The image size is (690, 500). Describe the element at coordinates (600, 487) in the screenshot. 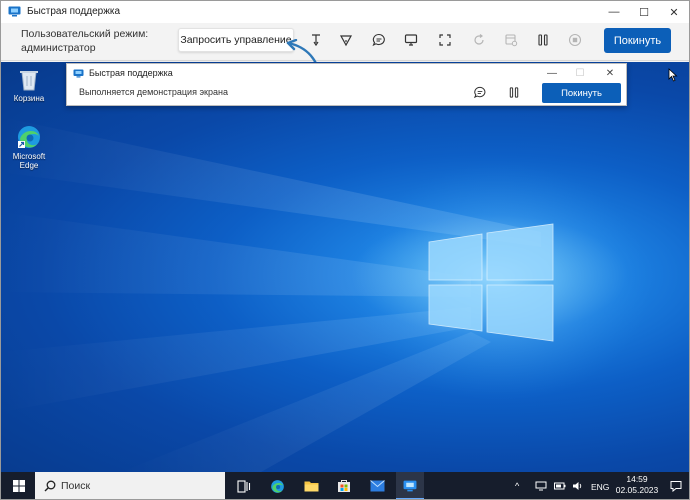

I see `language-indicator: ENG` at that location.